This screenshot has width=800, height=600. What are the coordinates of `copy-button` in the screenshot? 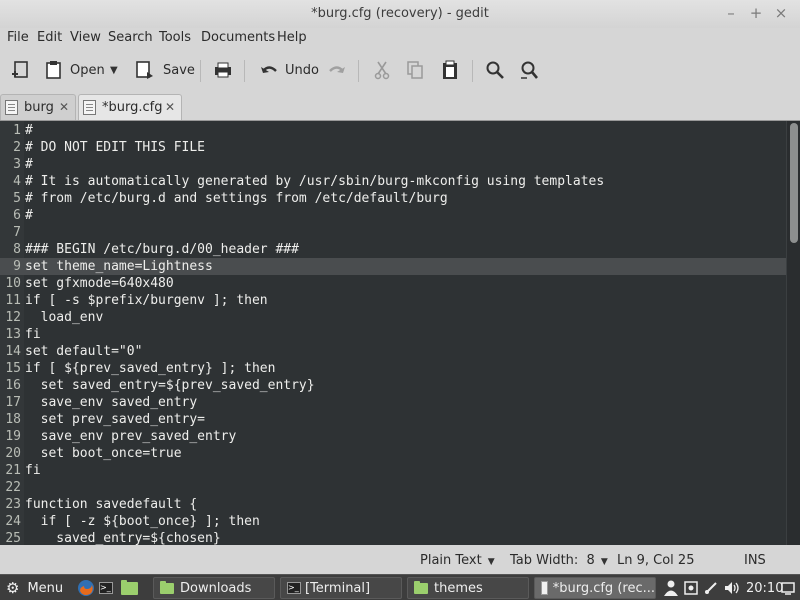 It's located at (415, 70).